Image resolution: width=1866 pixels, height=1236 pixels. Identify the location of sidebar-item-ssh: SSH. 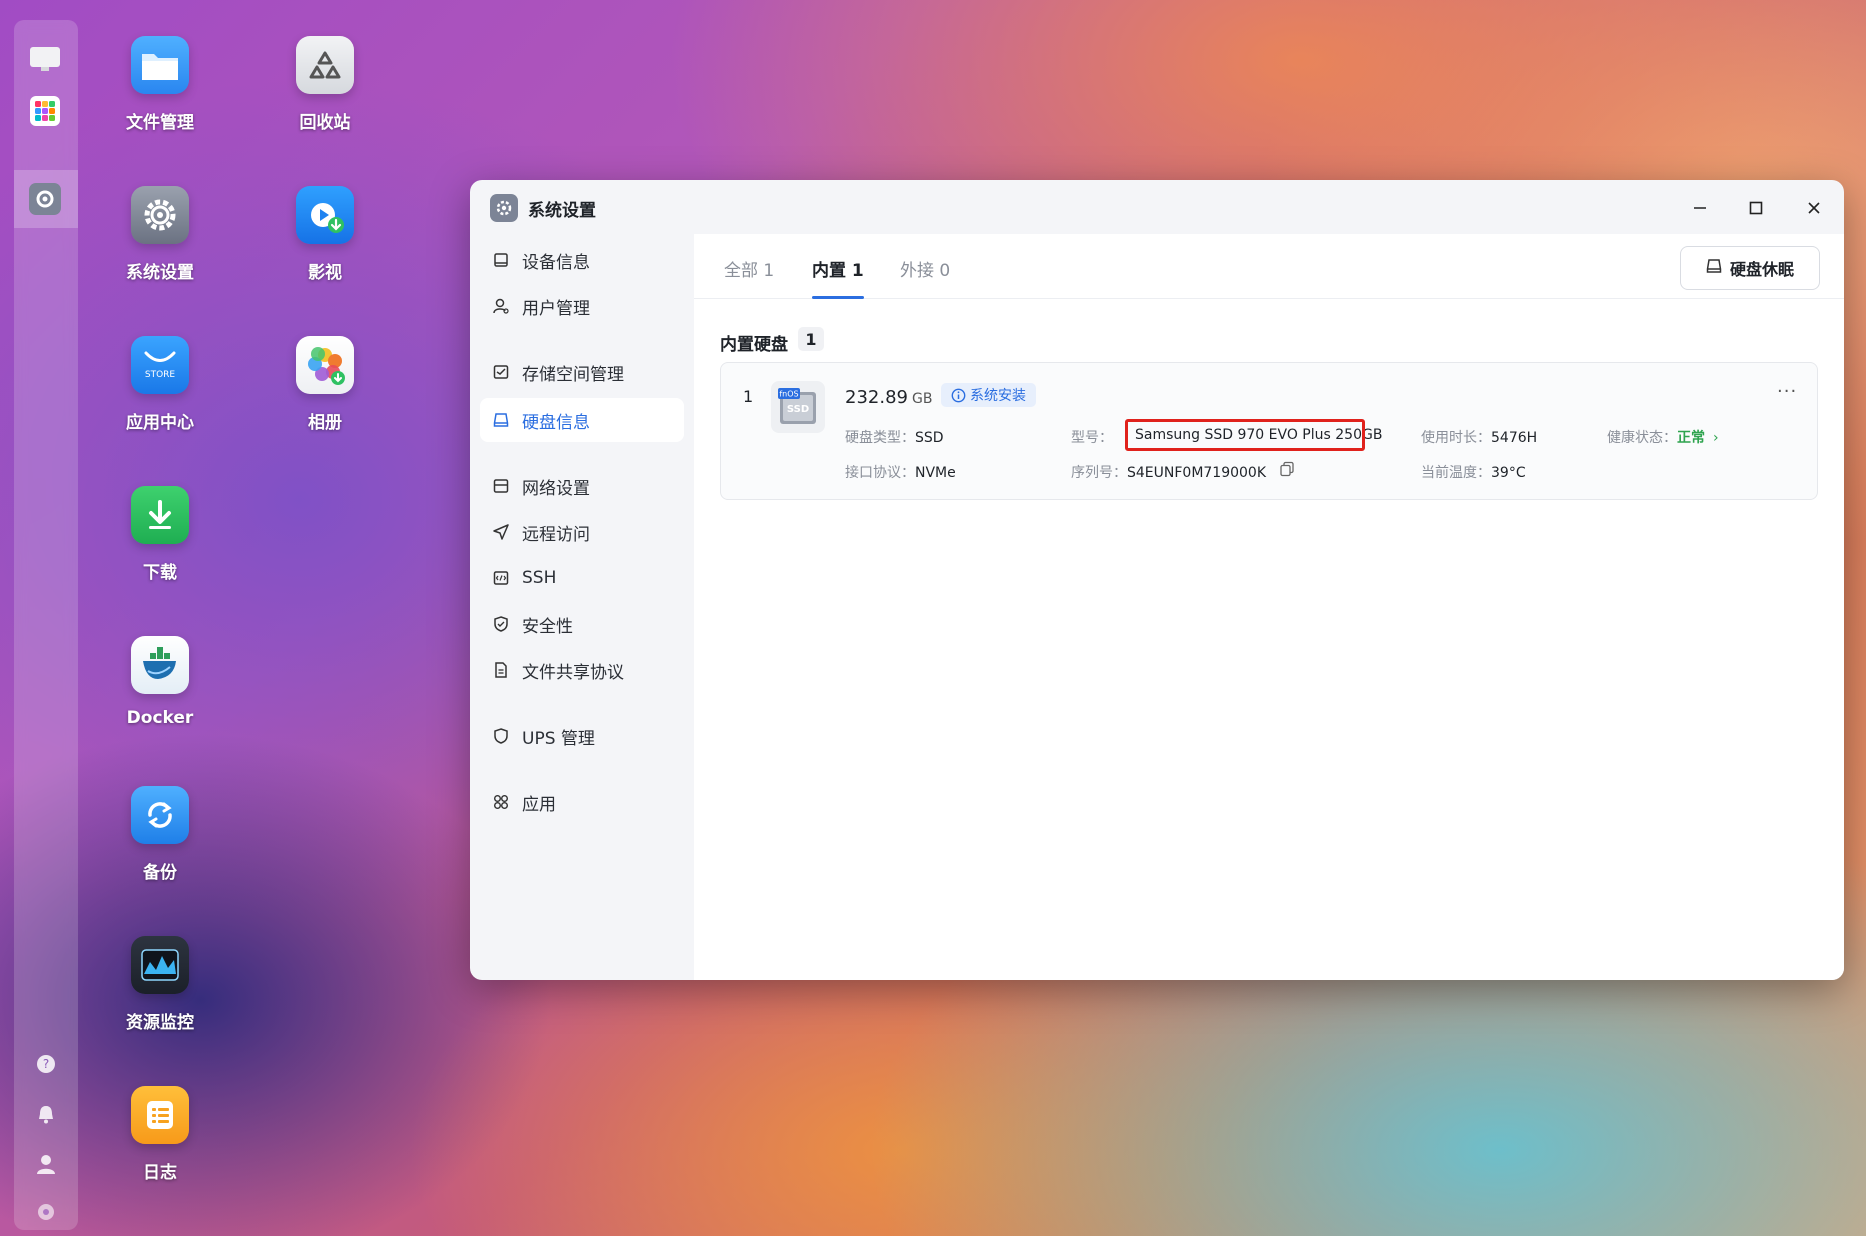
(582, 578).